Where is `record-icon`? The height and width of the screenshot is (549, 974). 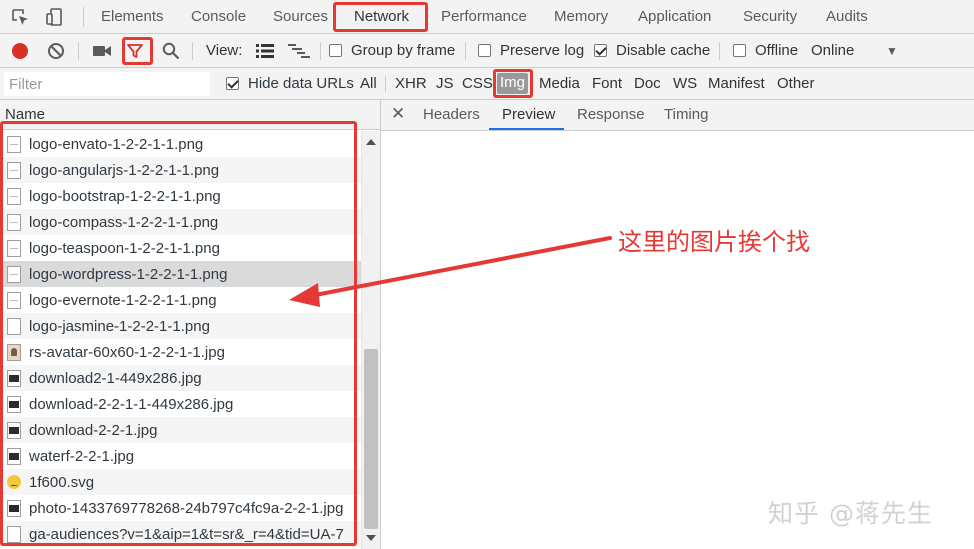
record-icon is located at coordinates (20, 50).